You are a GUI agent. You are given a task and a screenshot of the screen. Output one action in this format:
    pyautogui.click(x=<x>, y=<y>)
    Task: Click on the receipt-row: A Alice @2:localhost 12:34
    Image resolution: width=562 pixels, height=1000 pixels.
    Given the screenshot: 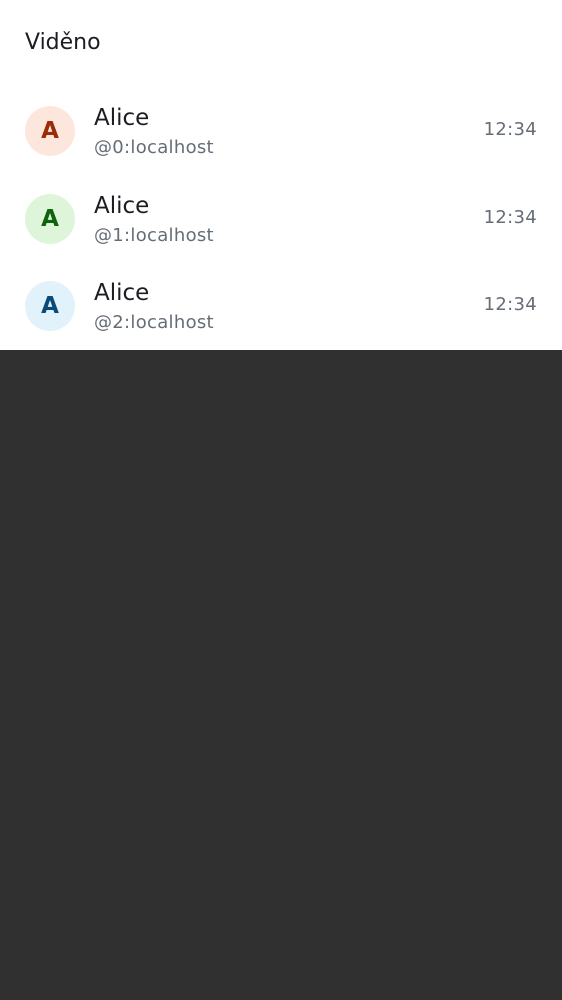 What is the action you would take?
    pyautogui.click(x=281, y=306)
    